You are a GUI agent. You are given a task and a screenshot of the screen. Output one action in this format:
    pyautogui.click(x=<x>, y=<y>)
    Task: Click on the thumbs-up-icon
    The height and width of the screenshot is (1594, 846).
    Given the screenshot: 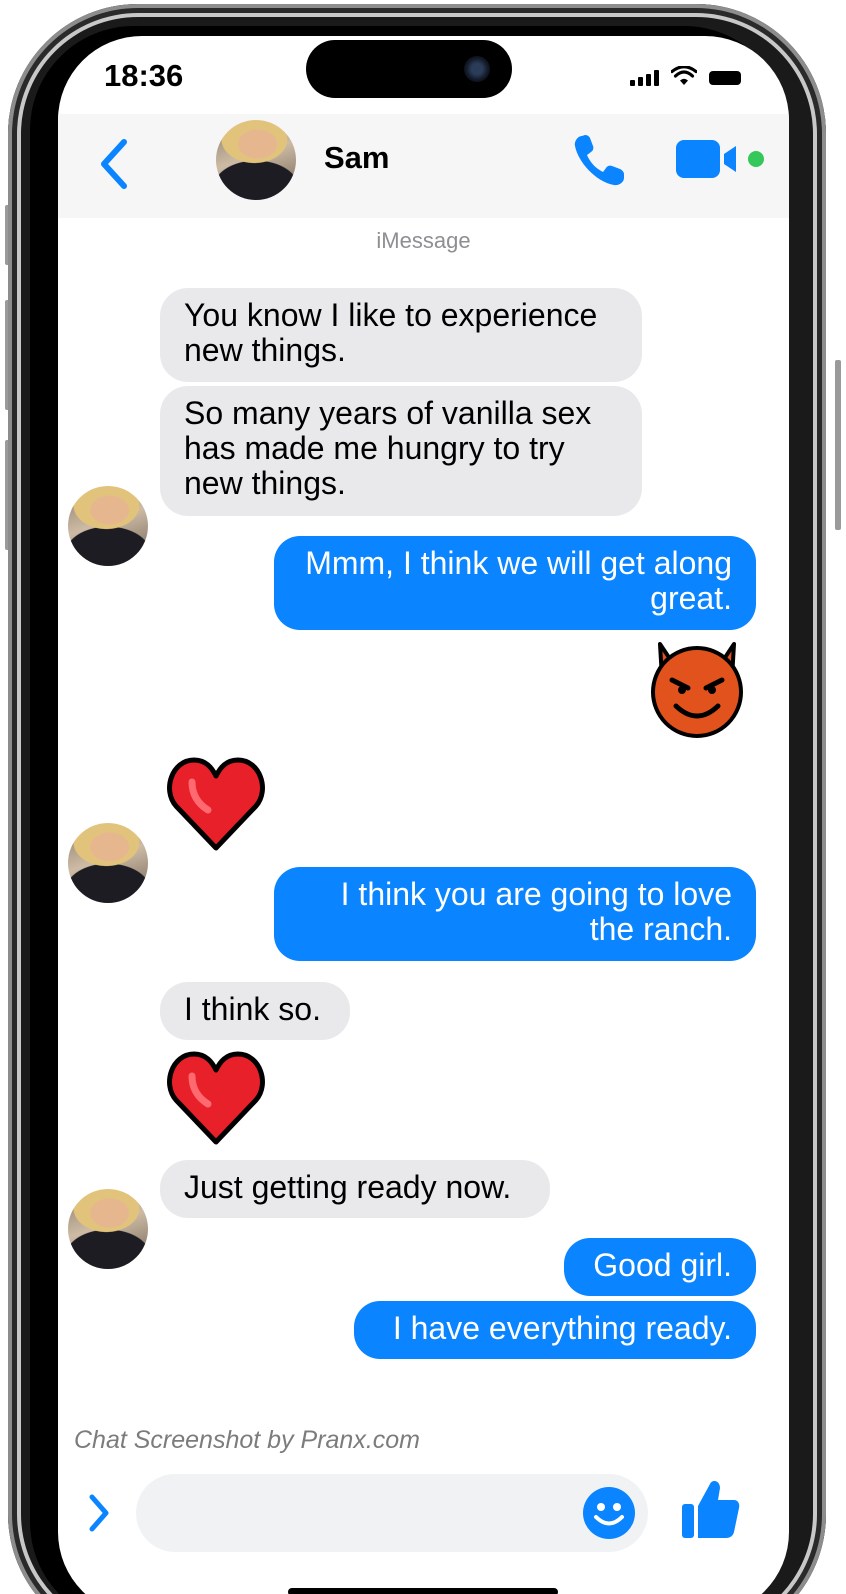 What is the action you would take?
    pyautogui.click(x=710, y=1508)
    